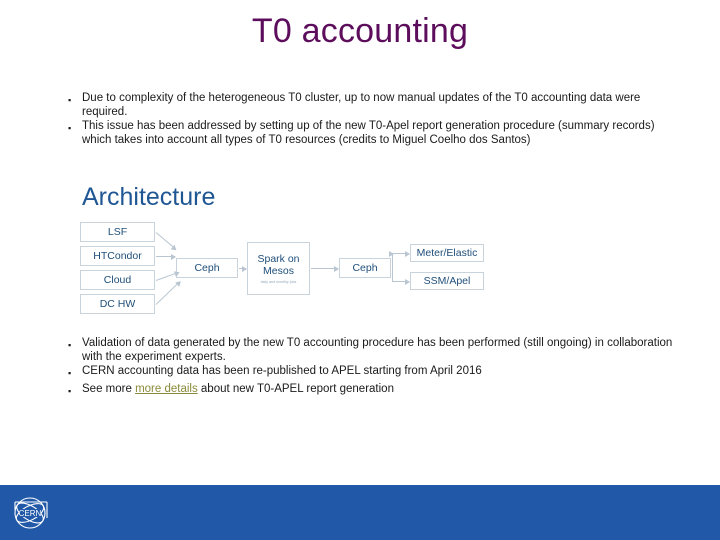  I want to click on diagram-arrow-spark-to-ceph2, so click(325, 268).